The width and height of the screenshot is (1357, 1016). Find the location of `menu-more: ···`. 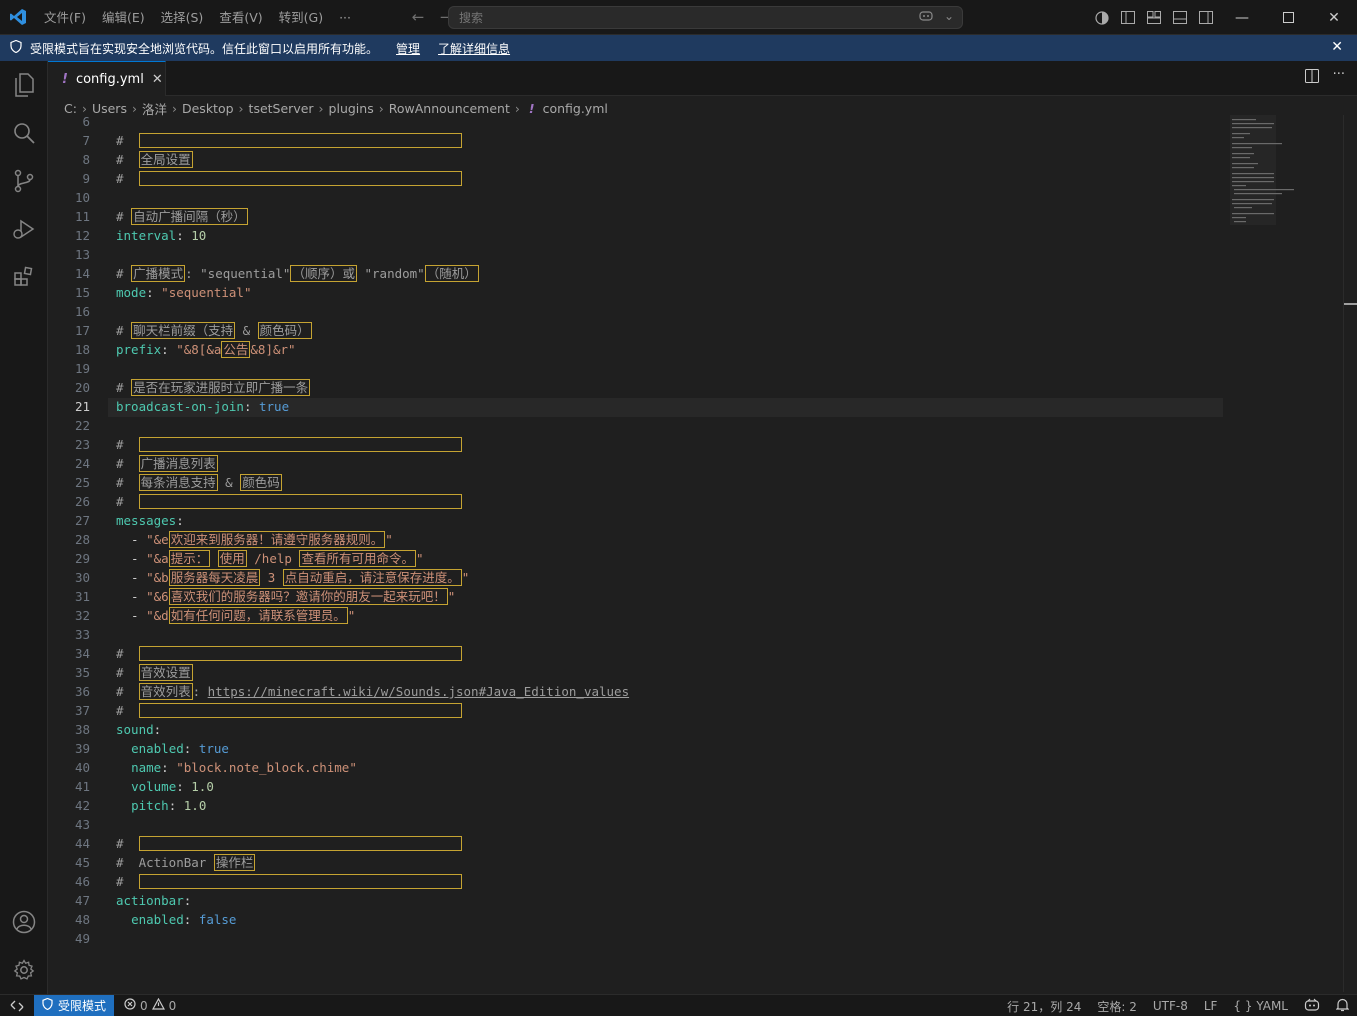

menu-more: ··· is located at coordinates (345, 17).